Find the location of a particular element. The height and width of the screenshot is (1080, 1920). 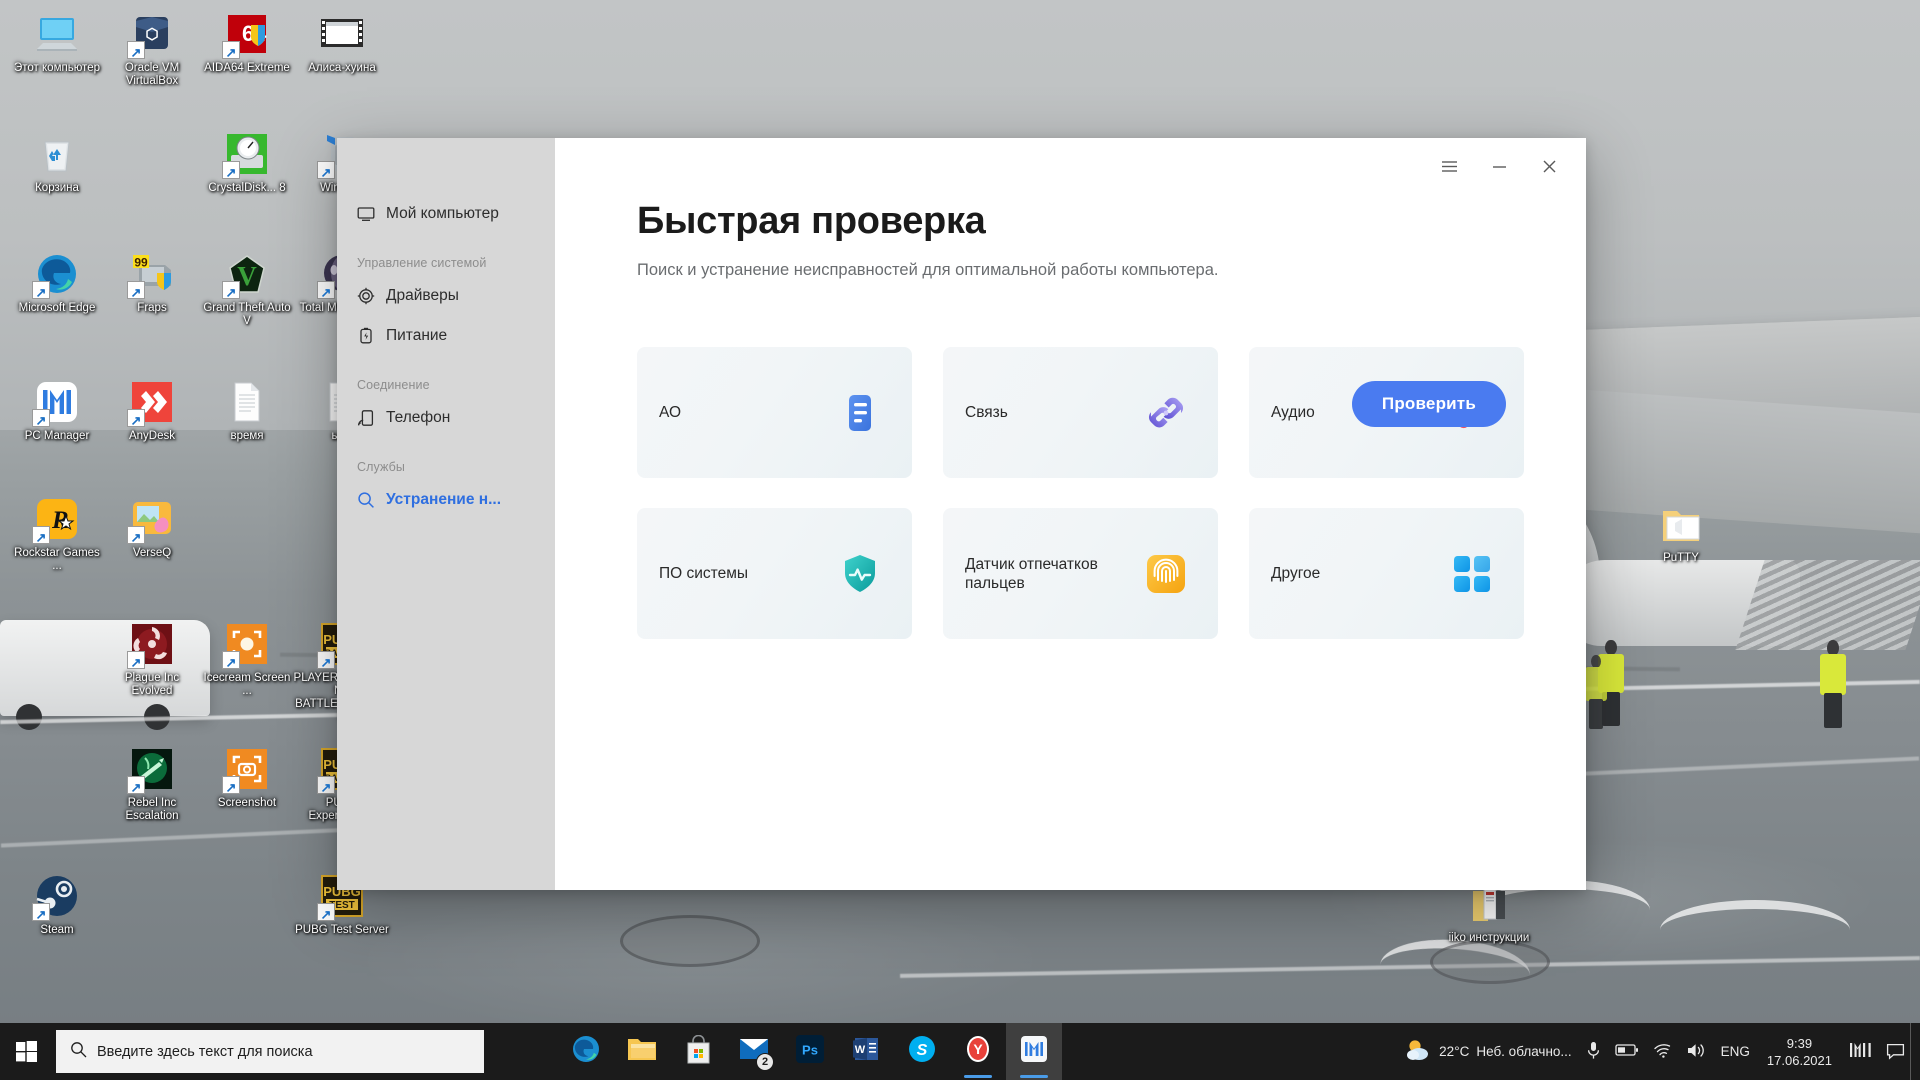

wallpaper-boarding-stairs is located at coordinates (1827, 605).